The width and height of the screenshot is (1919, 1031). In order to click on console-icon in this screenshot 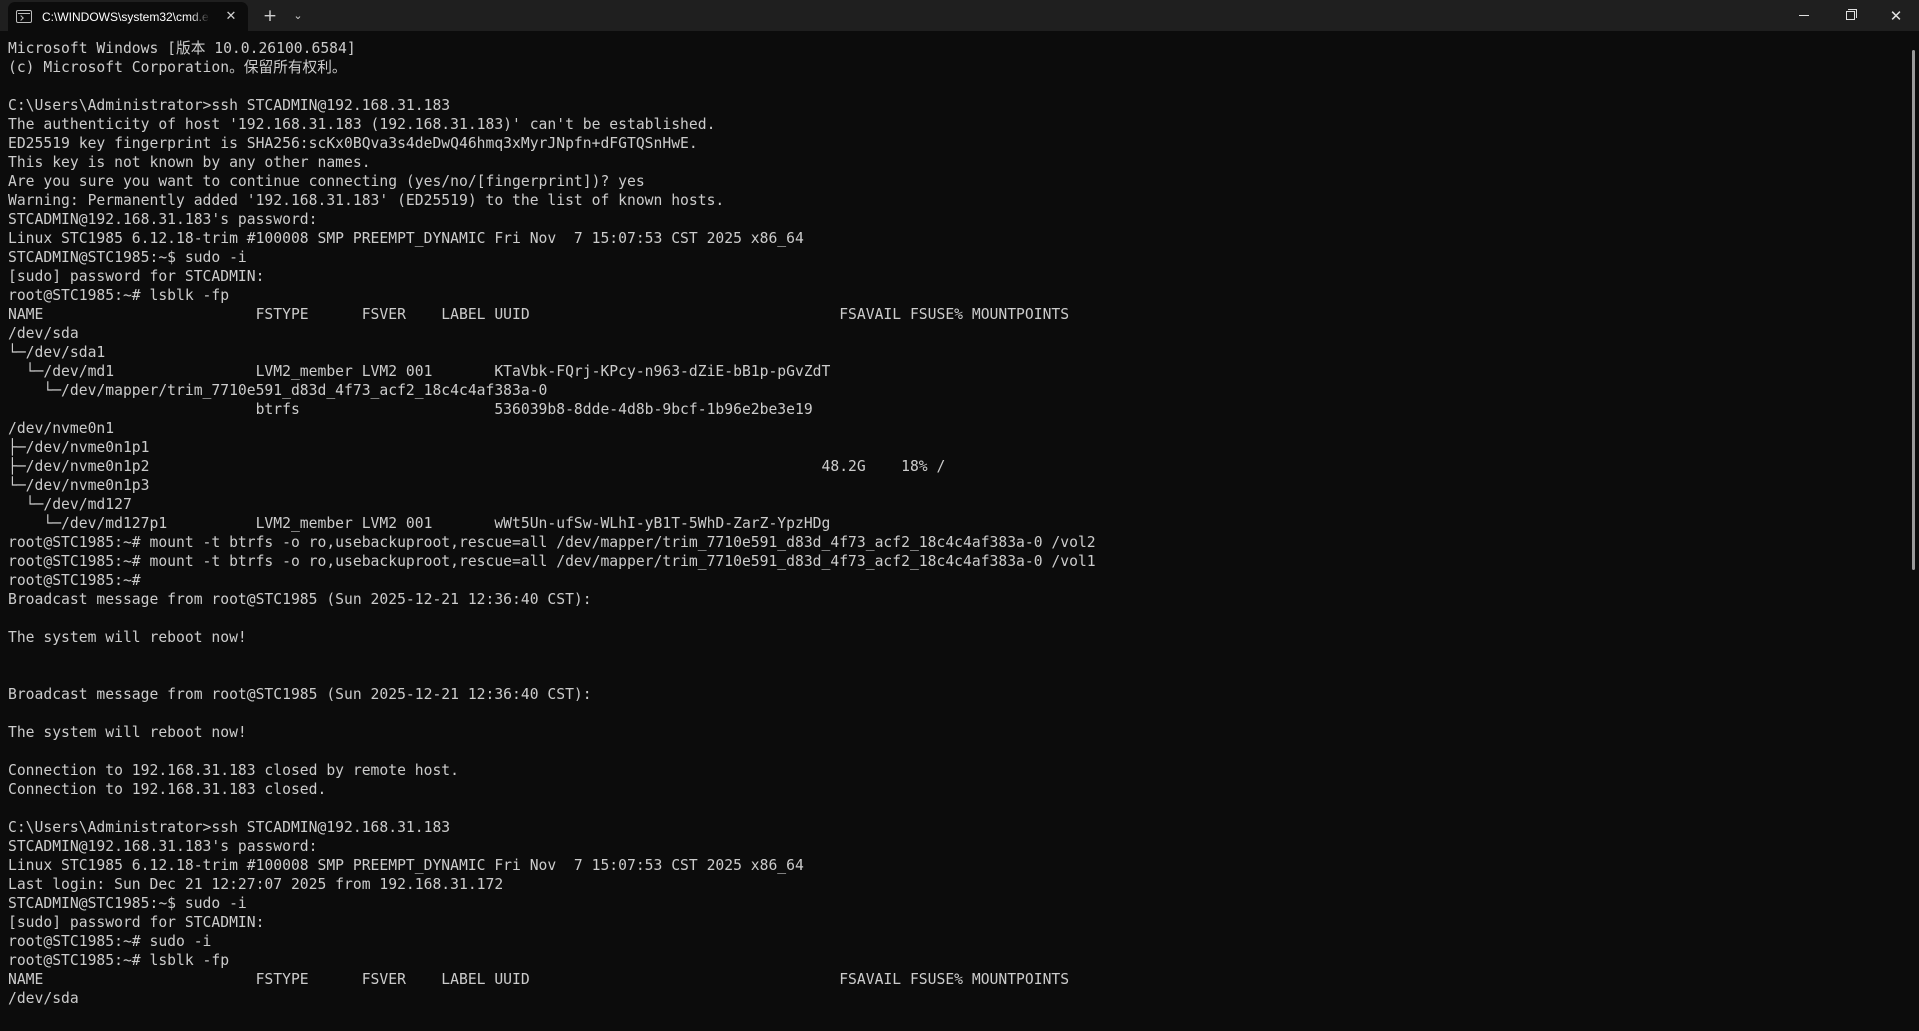, I will do `click(24, 16)`.